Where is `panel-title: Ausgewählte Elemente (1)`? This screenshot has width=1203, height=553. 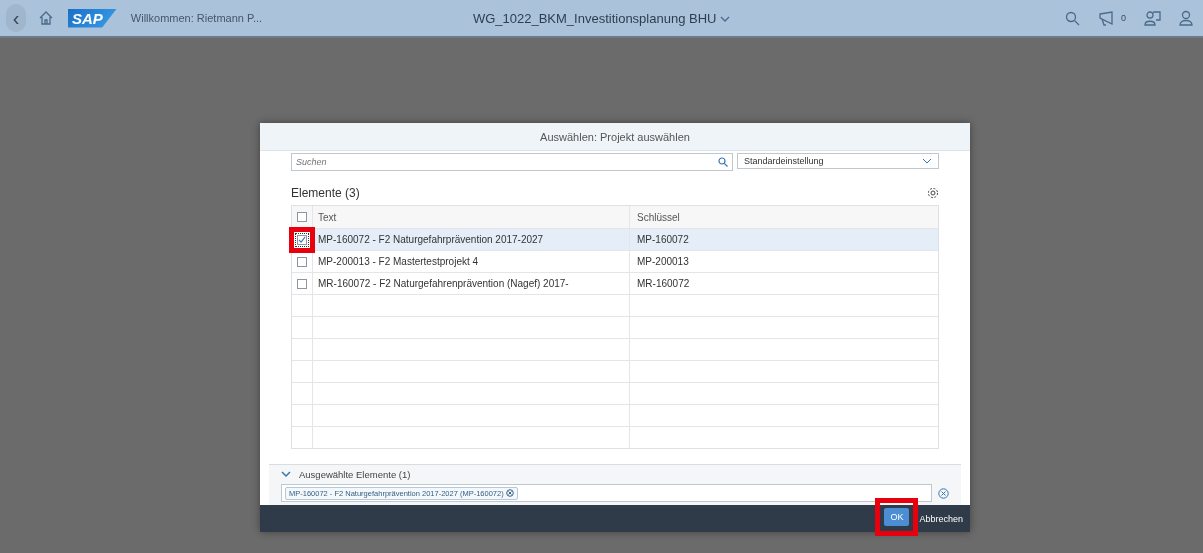 panel-title: Ausgewählte Elemente (1) is located at coordinates (355, 474).